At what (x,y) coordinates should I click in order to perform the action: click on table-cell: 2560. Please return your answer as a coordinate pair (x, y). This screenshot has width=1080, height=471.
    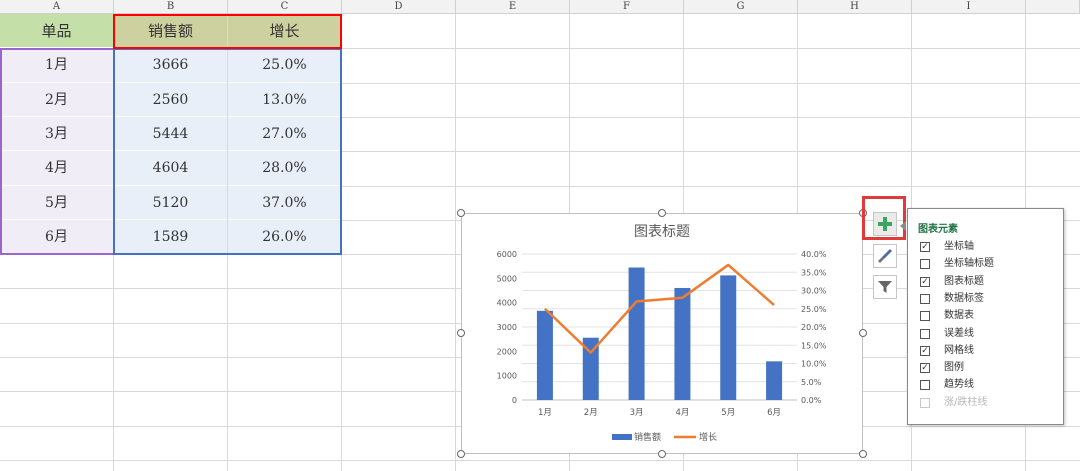
    Looking at the image, I should click on (170, 99).